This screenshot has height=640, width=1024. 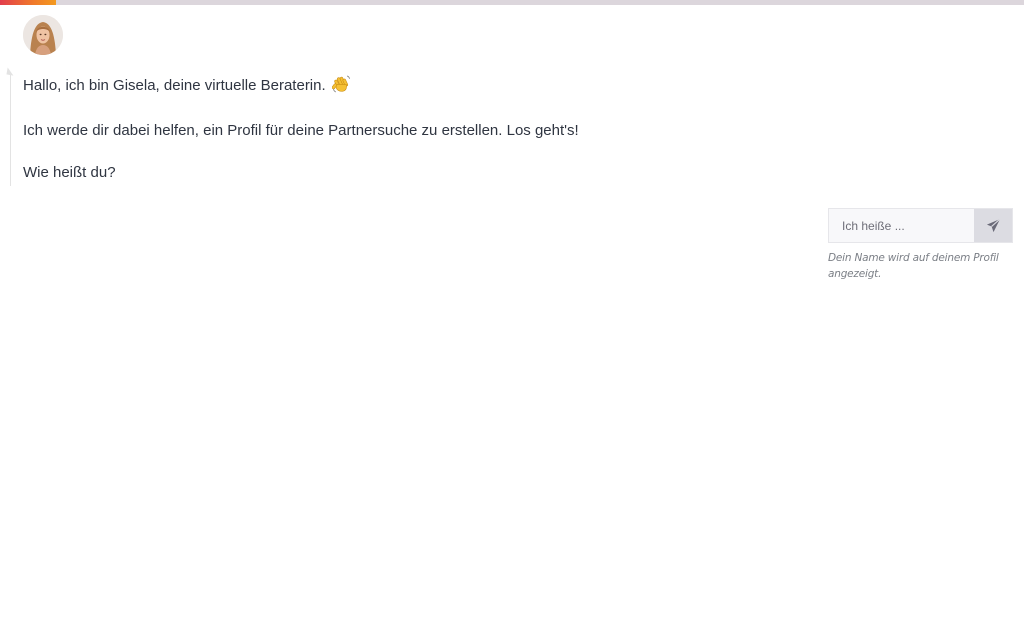 I want to click on send-button, so click(x=993, y=225).